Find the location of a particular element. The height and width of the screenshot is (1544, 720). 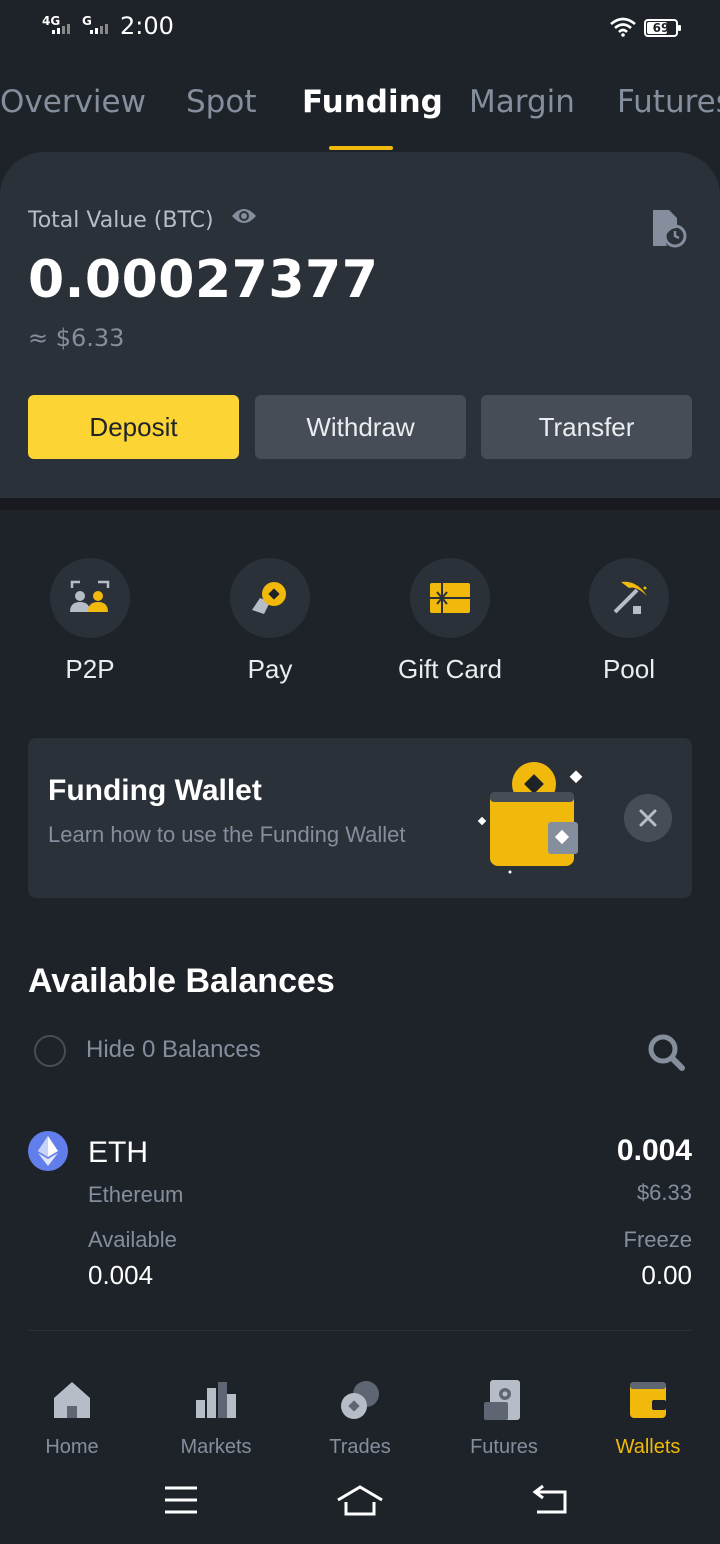

home-key-icon is located at coordinates (360, 1501).